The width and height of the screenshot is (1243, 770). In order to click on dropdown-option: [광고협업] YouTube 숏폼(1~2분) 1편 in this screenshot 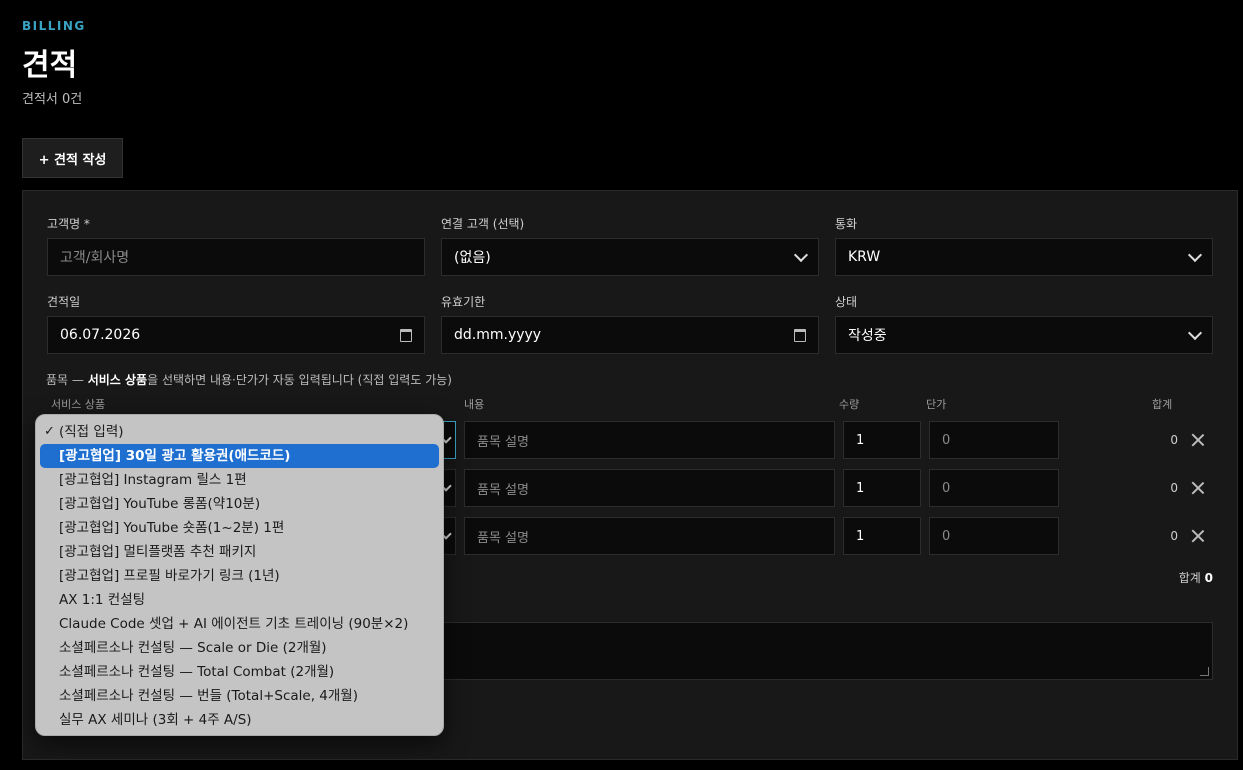, I will do `click(239, 528)`.